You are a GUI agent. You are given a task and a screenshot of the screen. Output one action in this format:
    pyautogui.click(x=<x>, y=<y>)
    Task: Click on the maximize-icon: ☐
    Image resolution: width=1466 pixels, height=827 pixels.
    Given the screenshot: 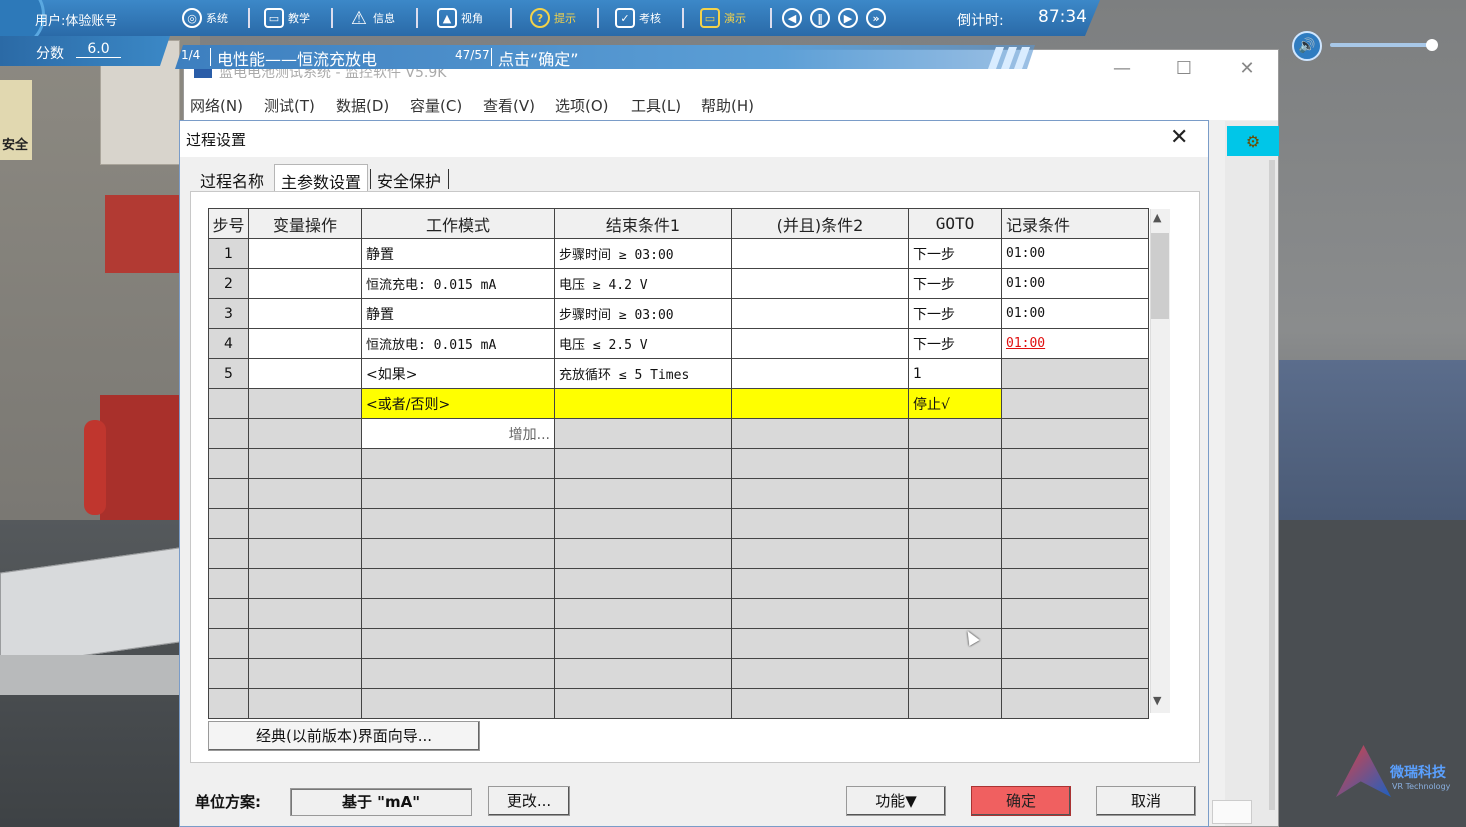 What is the action you would take?
    pyautogui.click(x=1184, y=70)
    